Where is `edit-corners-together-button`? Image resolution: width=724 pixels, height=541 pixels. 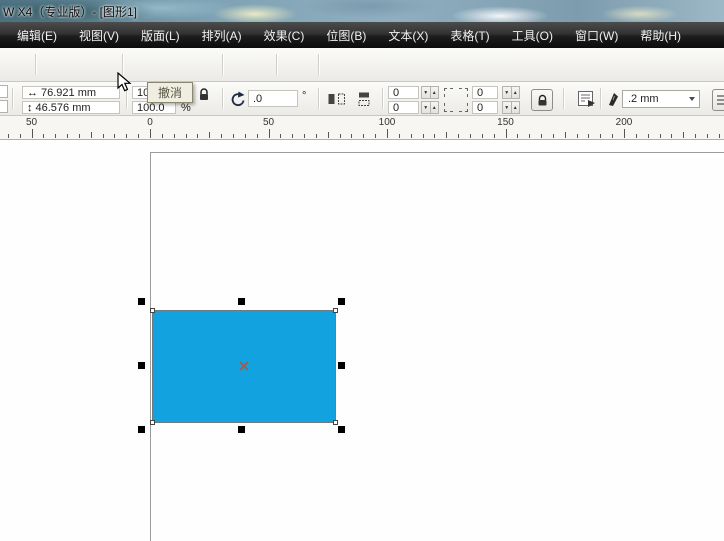
edit-corners-together-button is located at coordinates (542, 100).